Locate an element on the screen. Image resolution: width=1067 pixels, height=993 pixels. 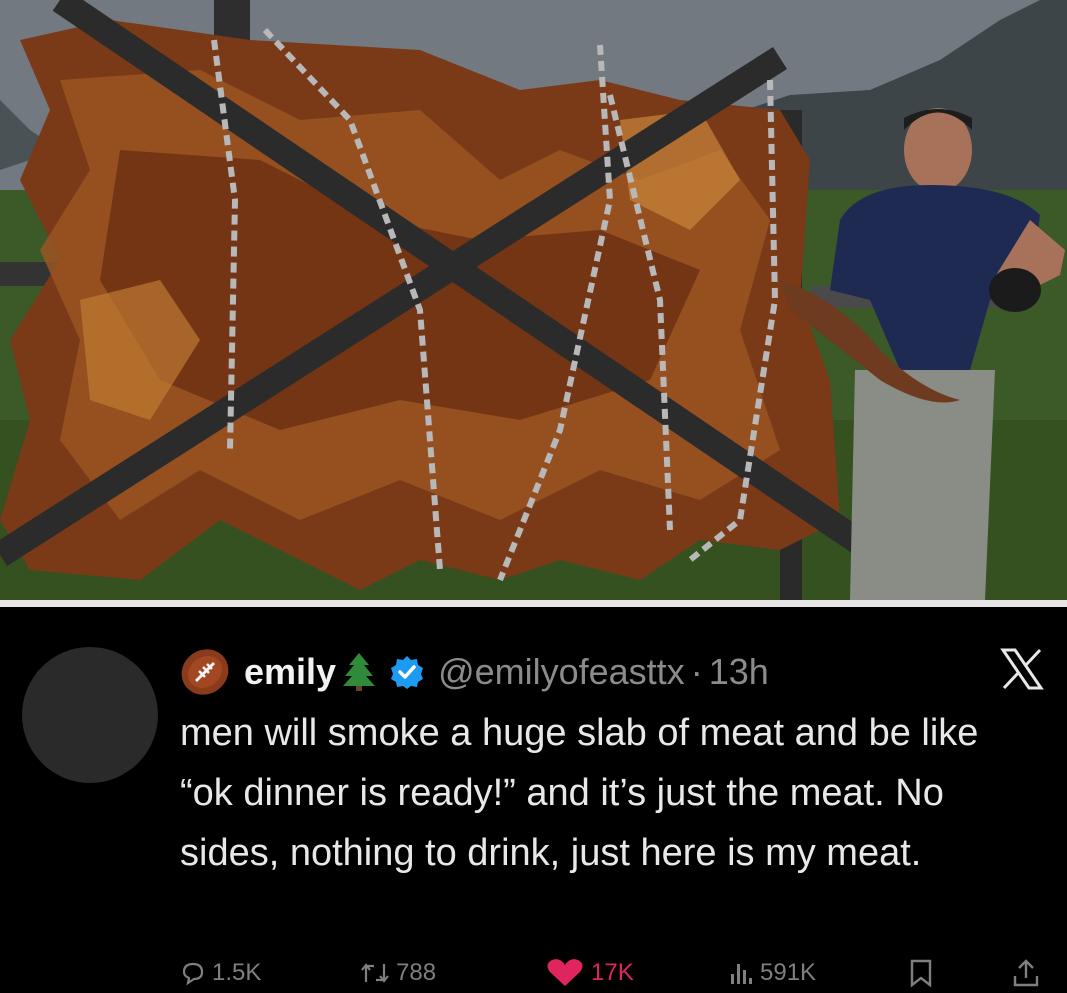
repost-count: 788 is located at coordinates (416, 972).